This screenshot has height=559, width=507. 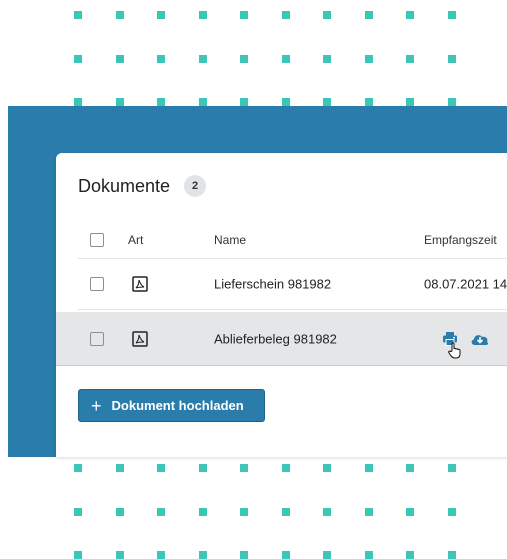 I want to click on upload-document-button: + Dokument hochladen, so click(x=171, y=405).